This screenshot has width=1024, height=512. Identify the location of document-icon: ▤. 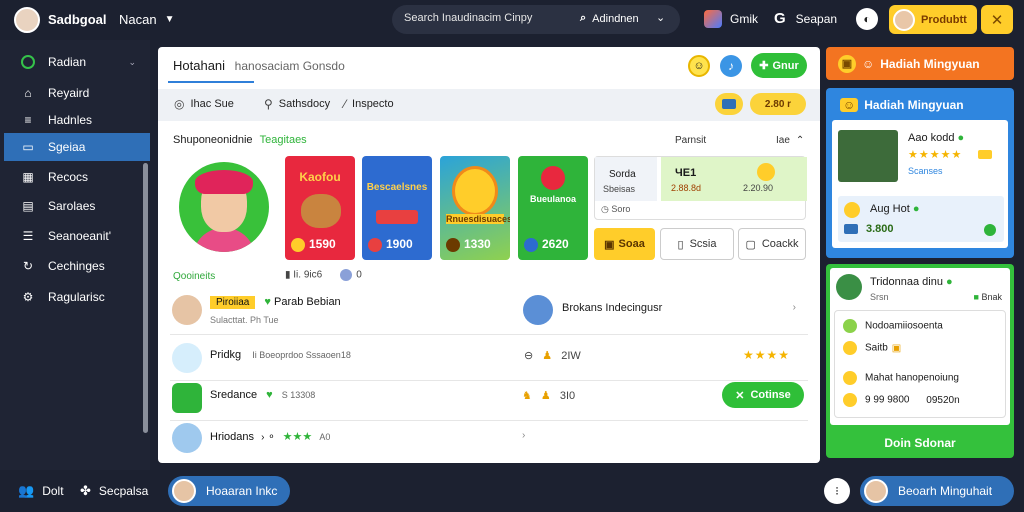
(28, 206).